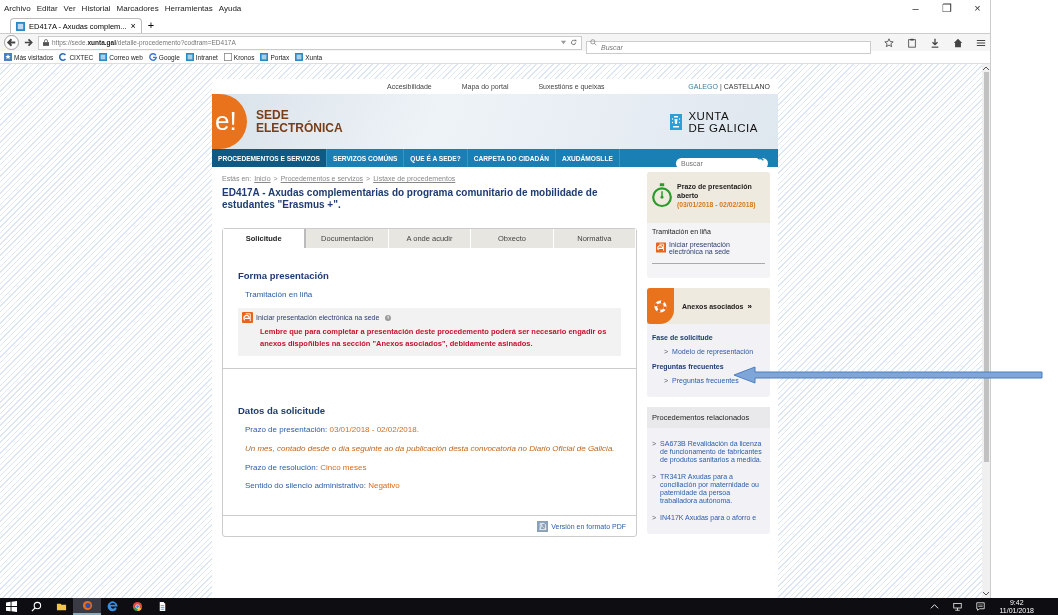 The width and height of the screenshot is (1058, 615). I want to click on window-control: –, so click(915, 8).